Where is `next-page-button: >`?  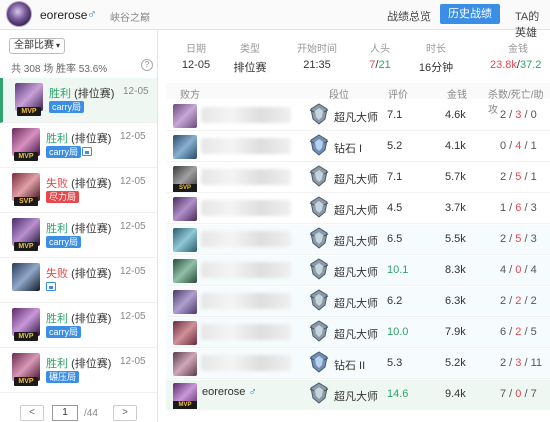
next-page-button: > is located at coordinates (125, 413).